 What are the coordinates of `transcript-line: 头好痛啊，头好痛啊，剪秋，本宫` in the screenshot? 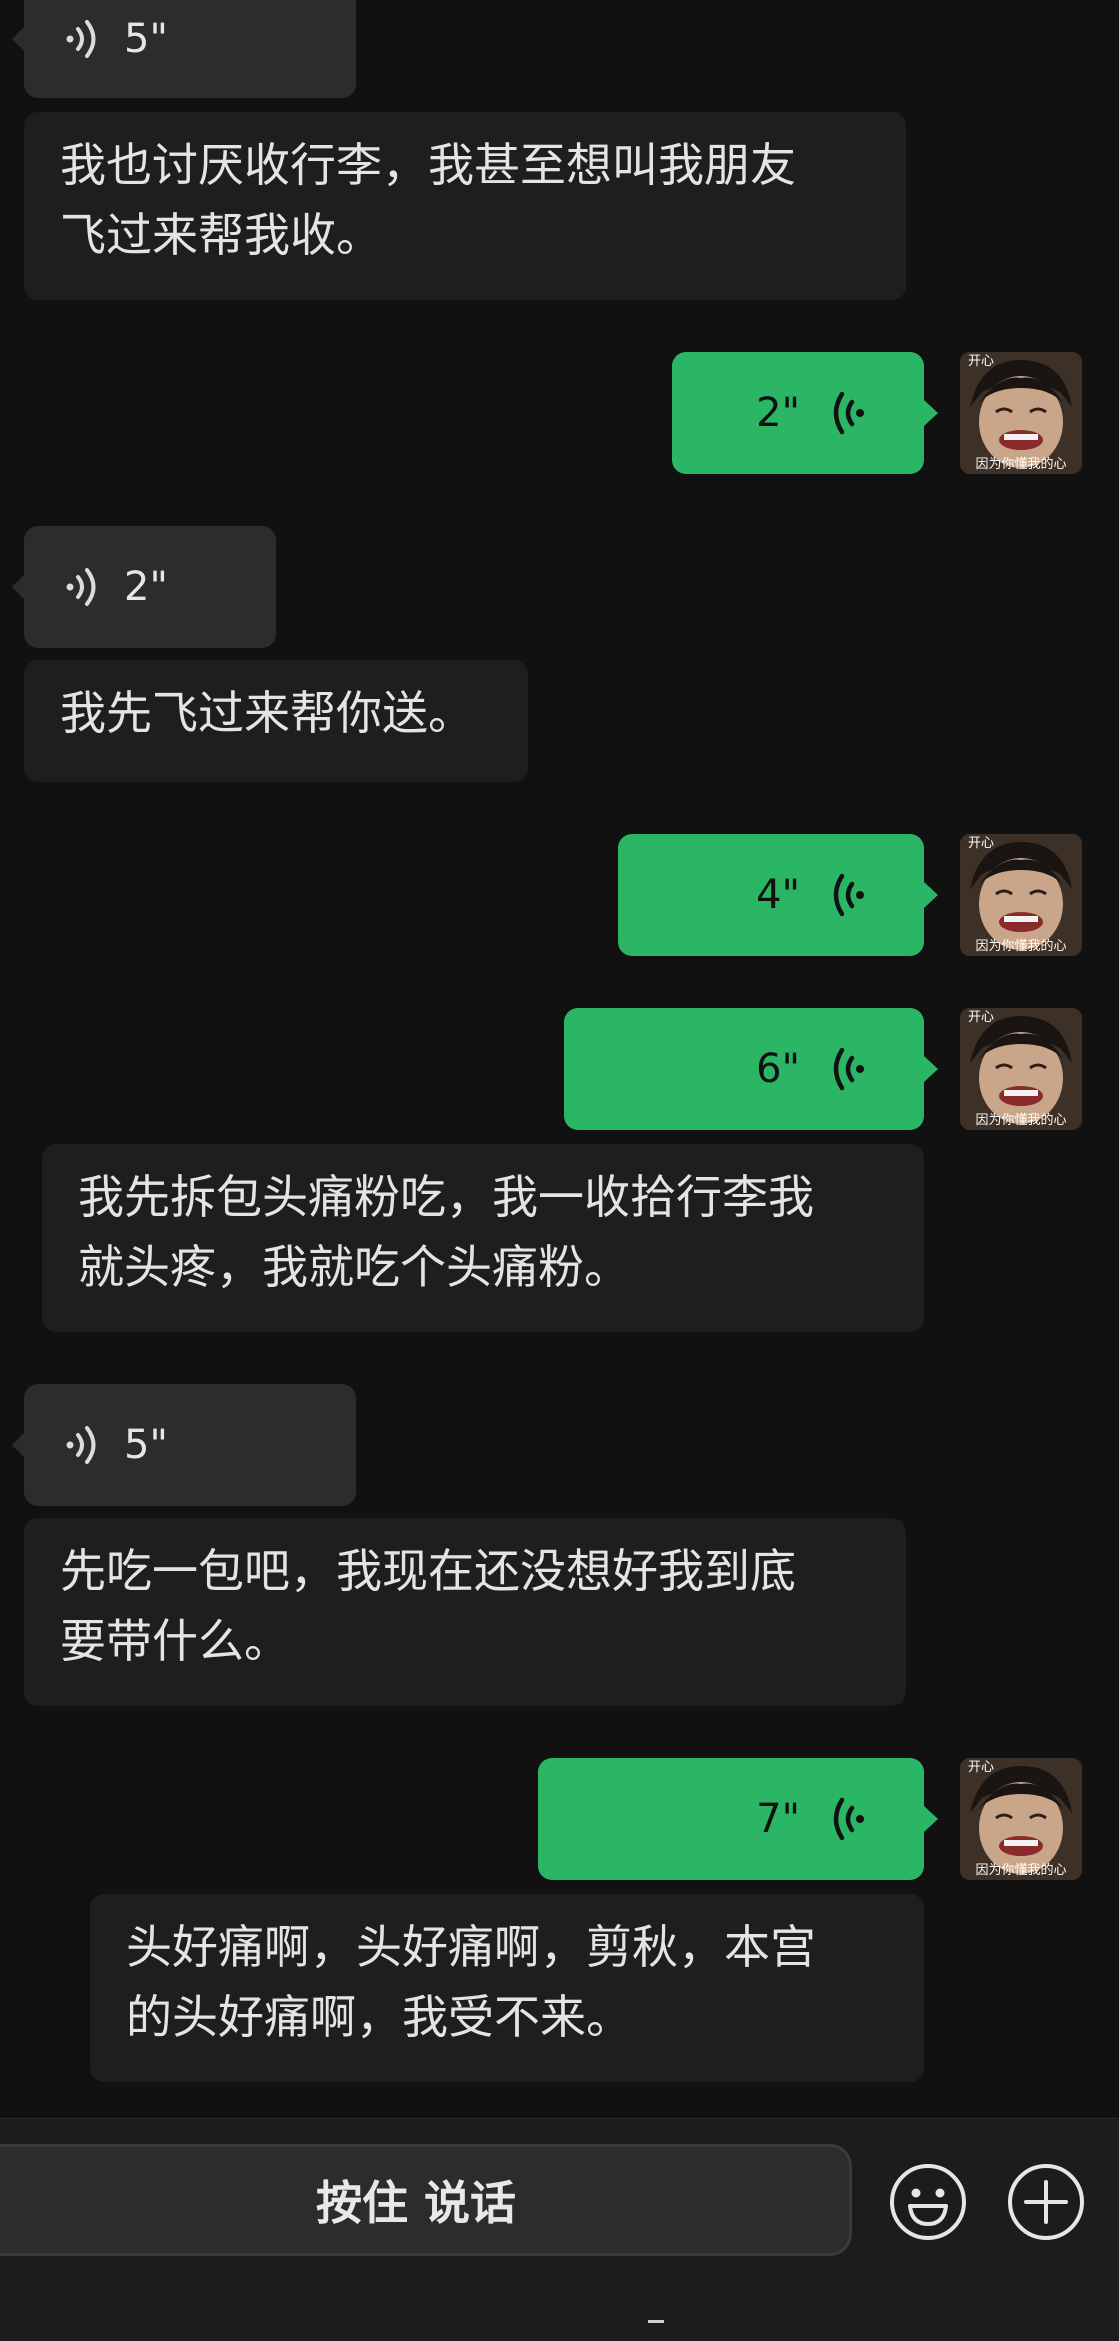 It's located at (471, 1947).